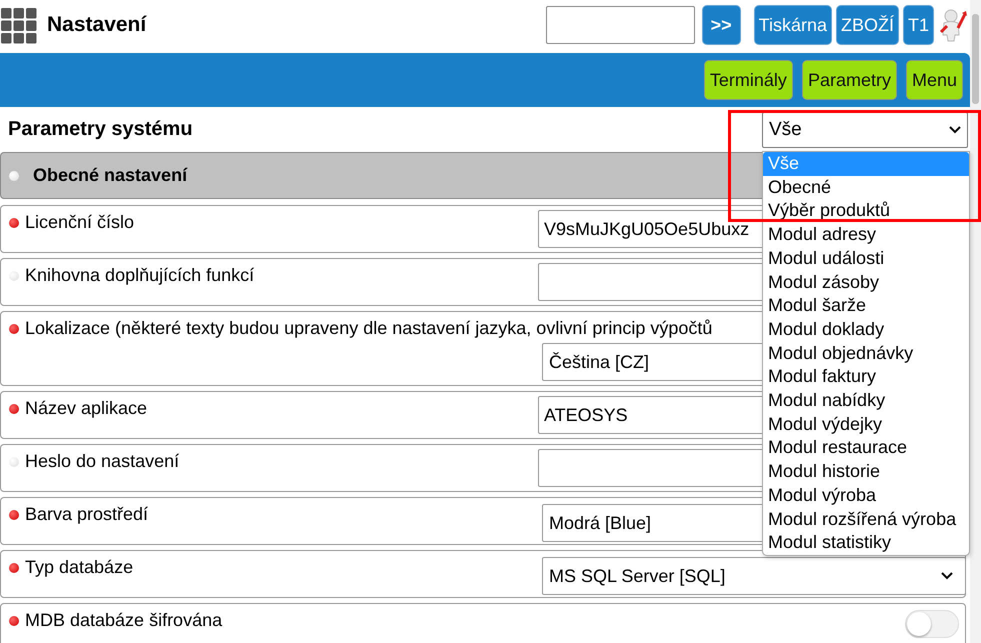  What do you see at coordinates (934, 80) in the screenshot?
I see `nav-button: Menu` at bounding box center [934, 80].